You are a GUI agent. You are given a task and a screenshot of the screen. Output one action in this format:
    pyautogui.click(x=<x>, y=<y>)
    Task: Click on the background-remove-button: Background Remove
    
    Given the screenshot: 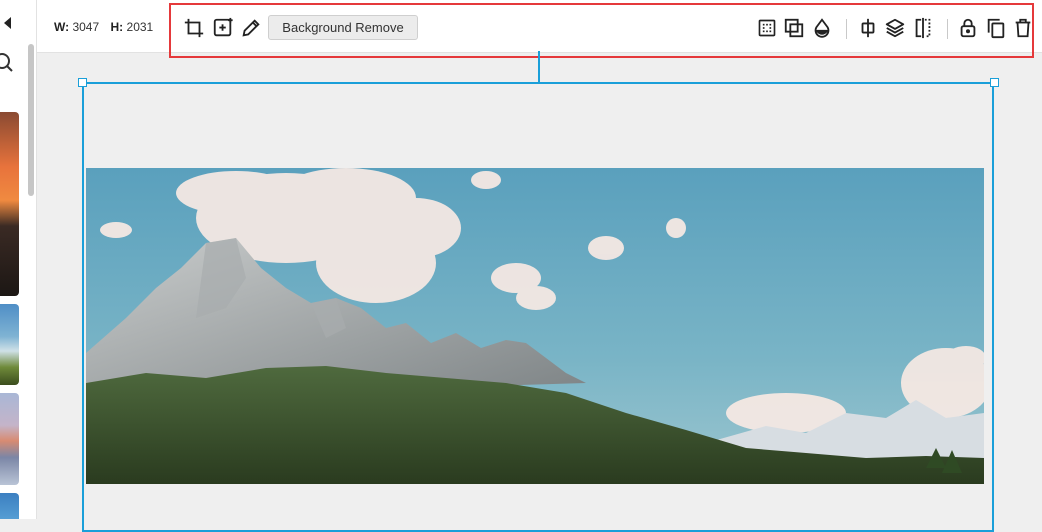 What is the action you would take?
    pyautogui.click(x=343, y=27)
    